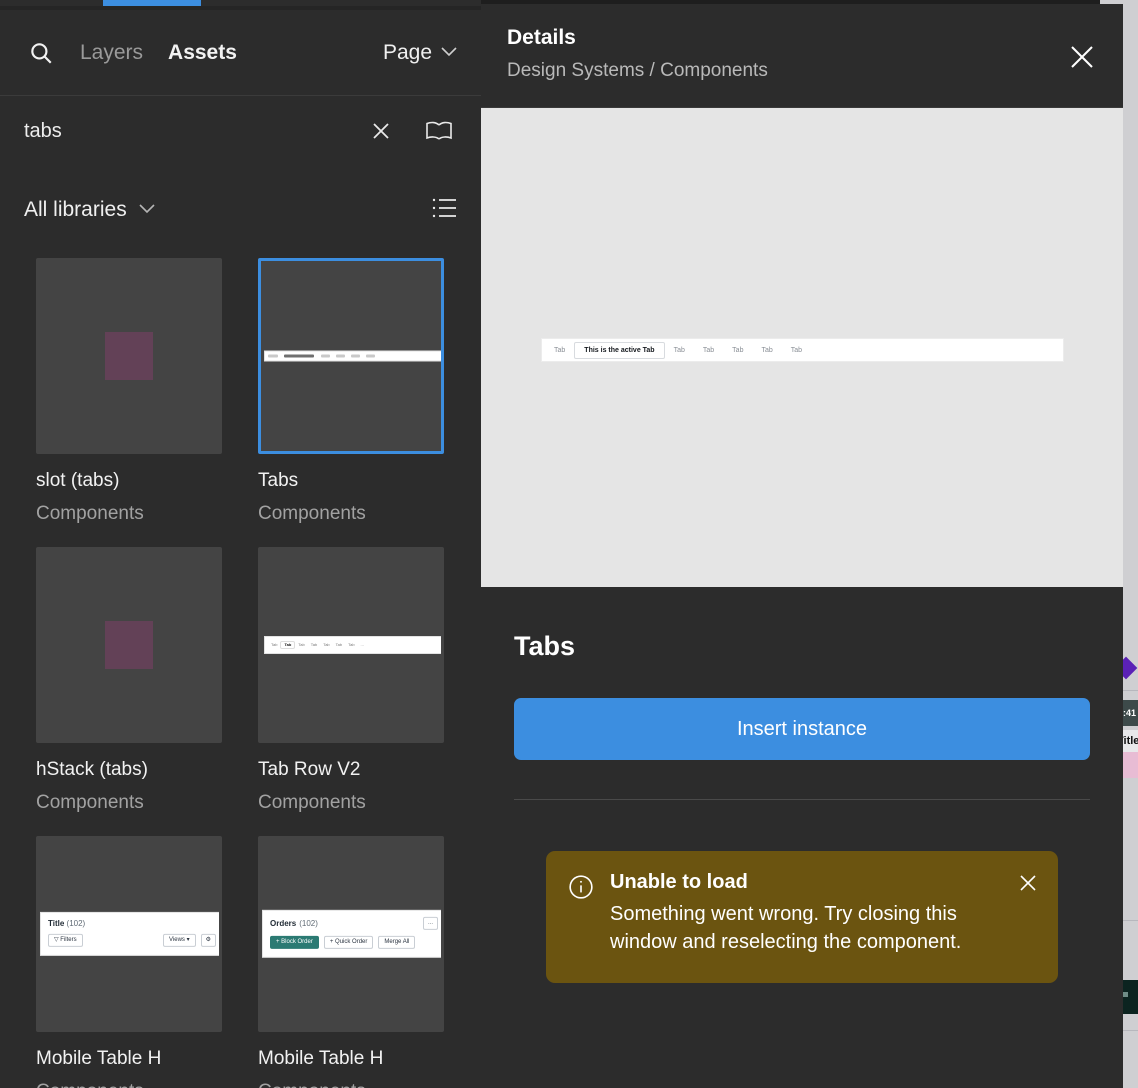 Image resolution: width=1138 pixels, height=1088 pixels. I want to click on mini-block-order-button: + Block Order, so click(294, 943).